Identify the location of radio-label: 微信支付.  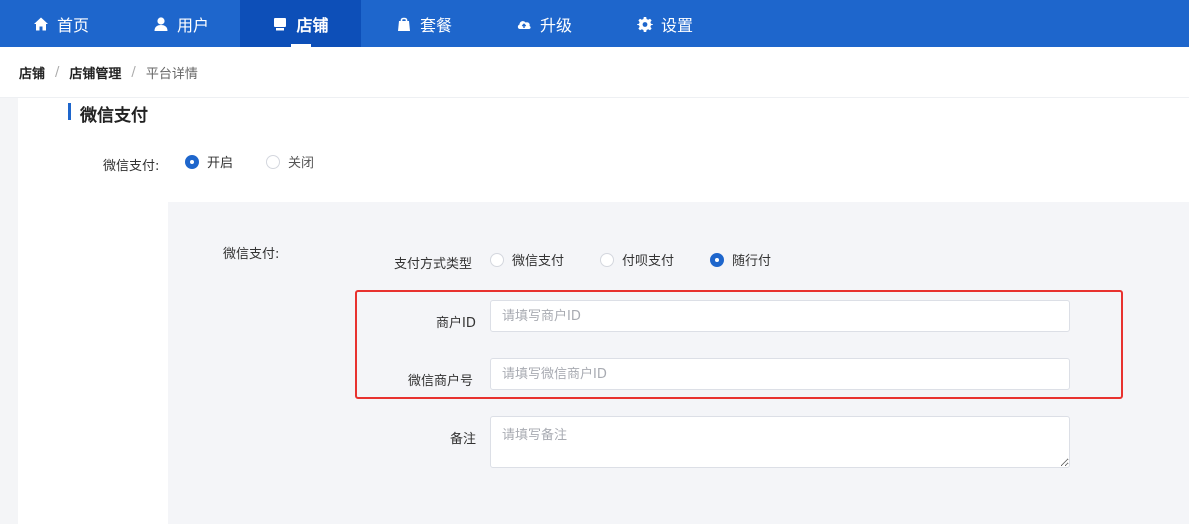
(538, 261).